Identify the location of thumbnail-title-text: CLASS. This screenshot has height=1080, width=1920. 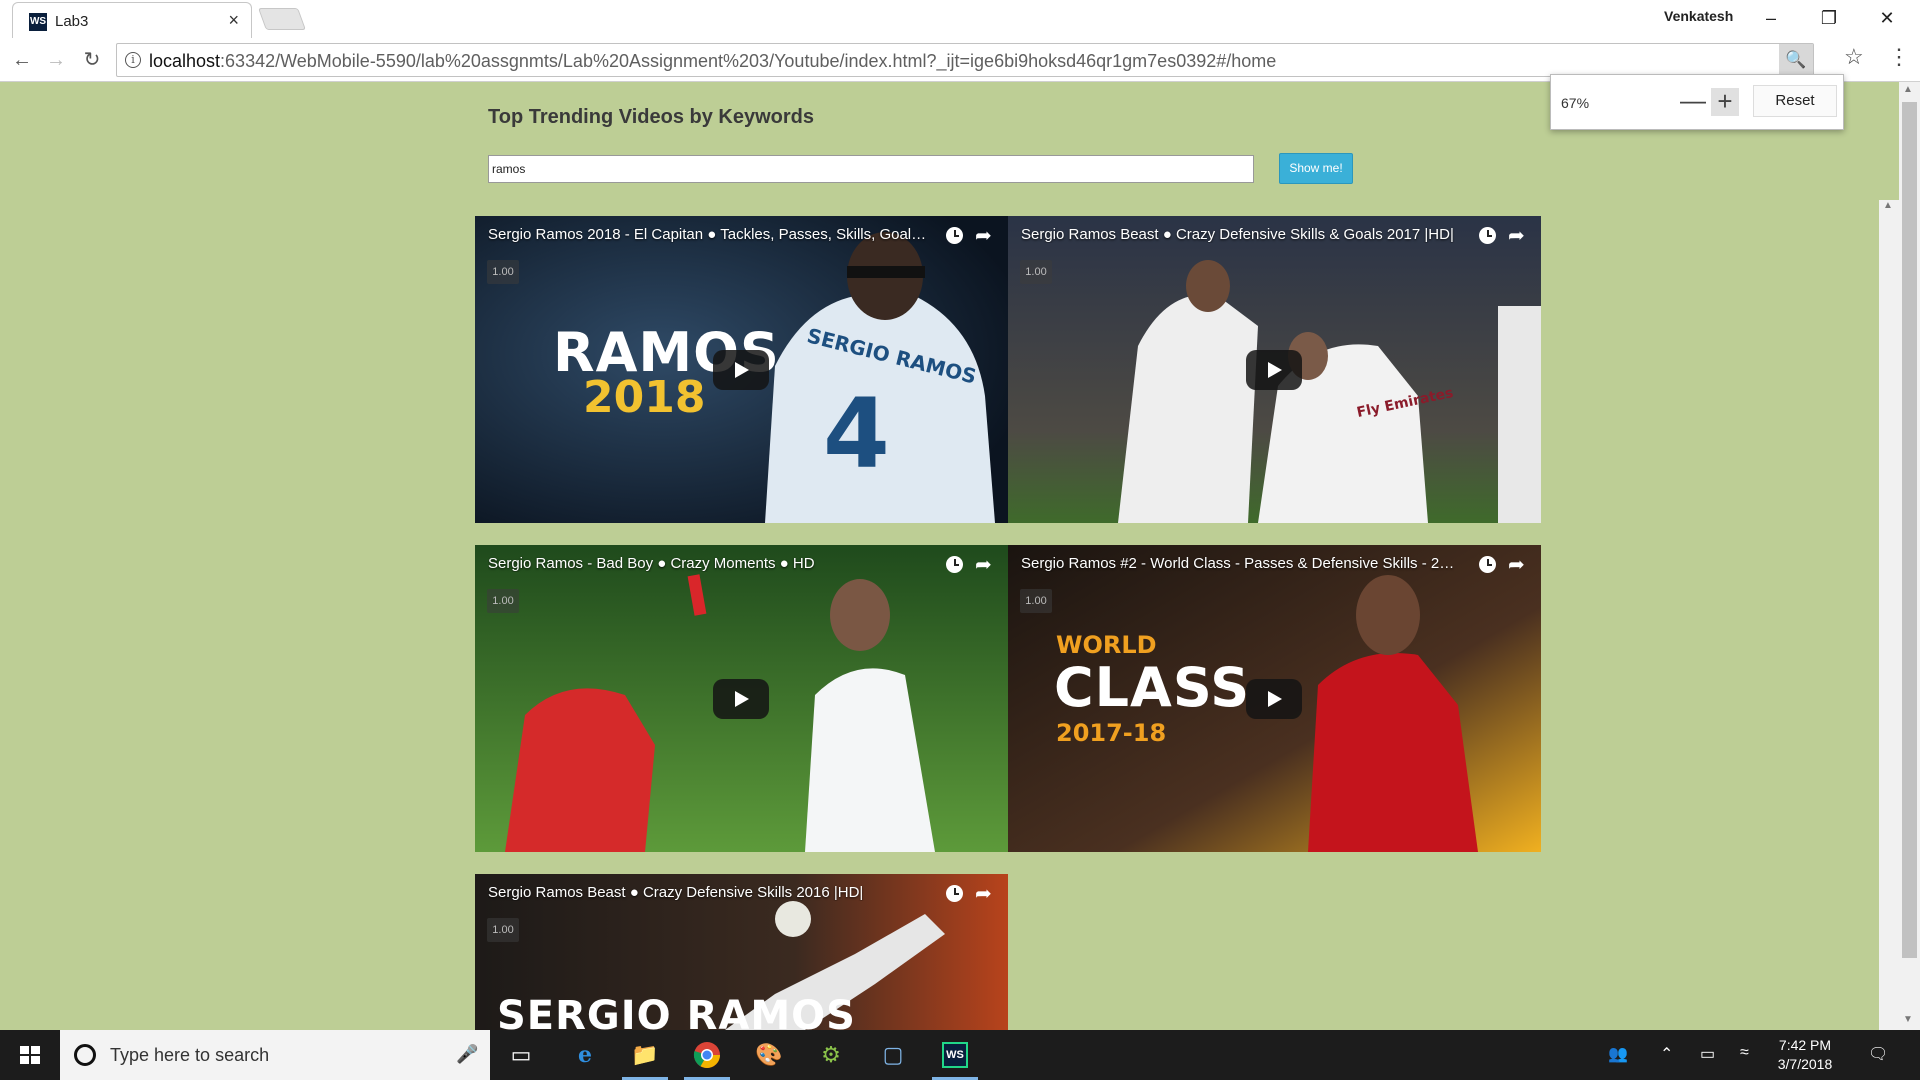
(1152, 687).